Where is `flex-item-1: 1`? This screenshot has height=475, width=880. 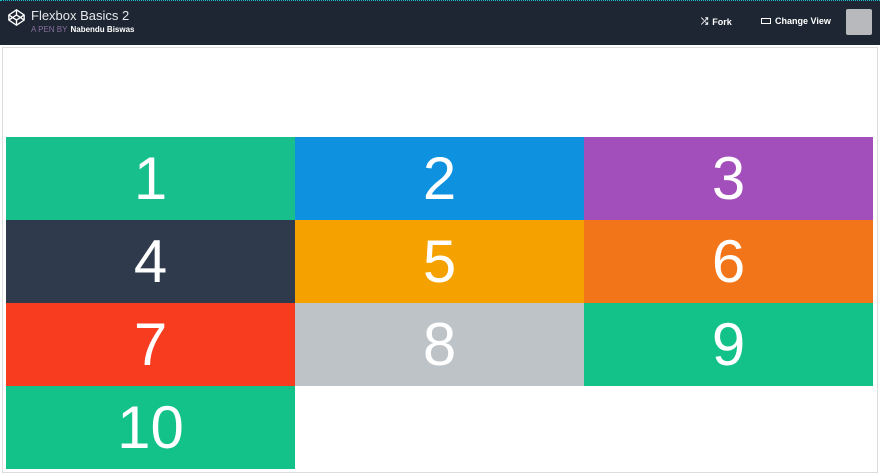 flex-item-1: 1 is located at coordinates (150, 178).